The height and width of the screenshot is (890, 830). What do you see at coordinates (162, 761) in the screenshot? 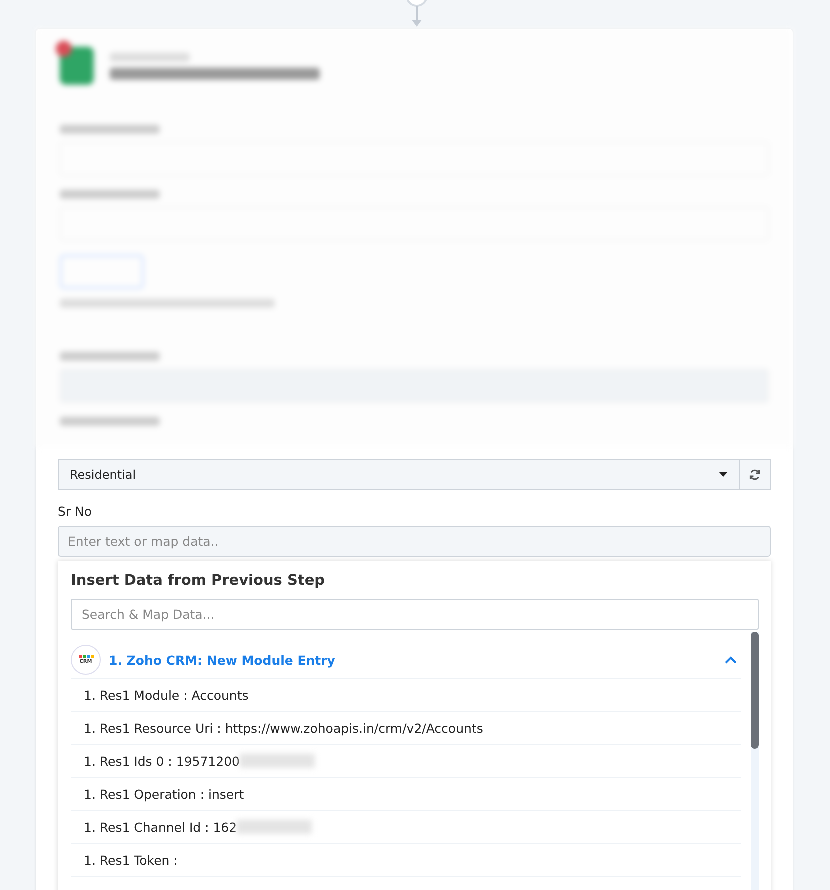
I see `data-item: 1. Res1 Ids 0 : 19571200` at bounding box center [162, 761].